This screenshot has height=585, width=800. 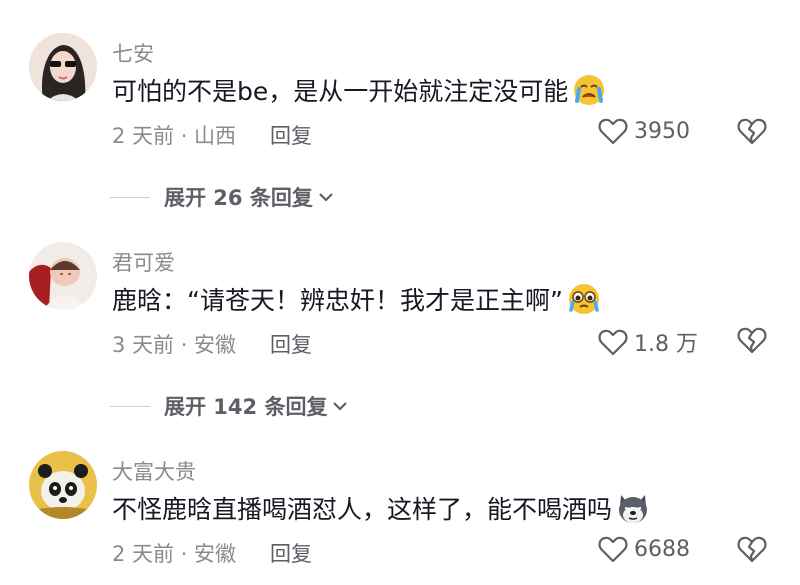 I want to click on expand-replies-label: 展开 142 条回复, so click(x=246, y=407).